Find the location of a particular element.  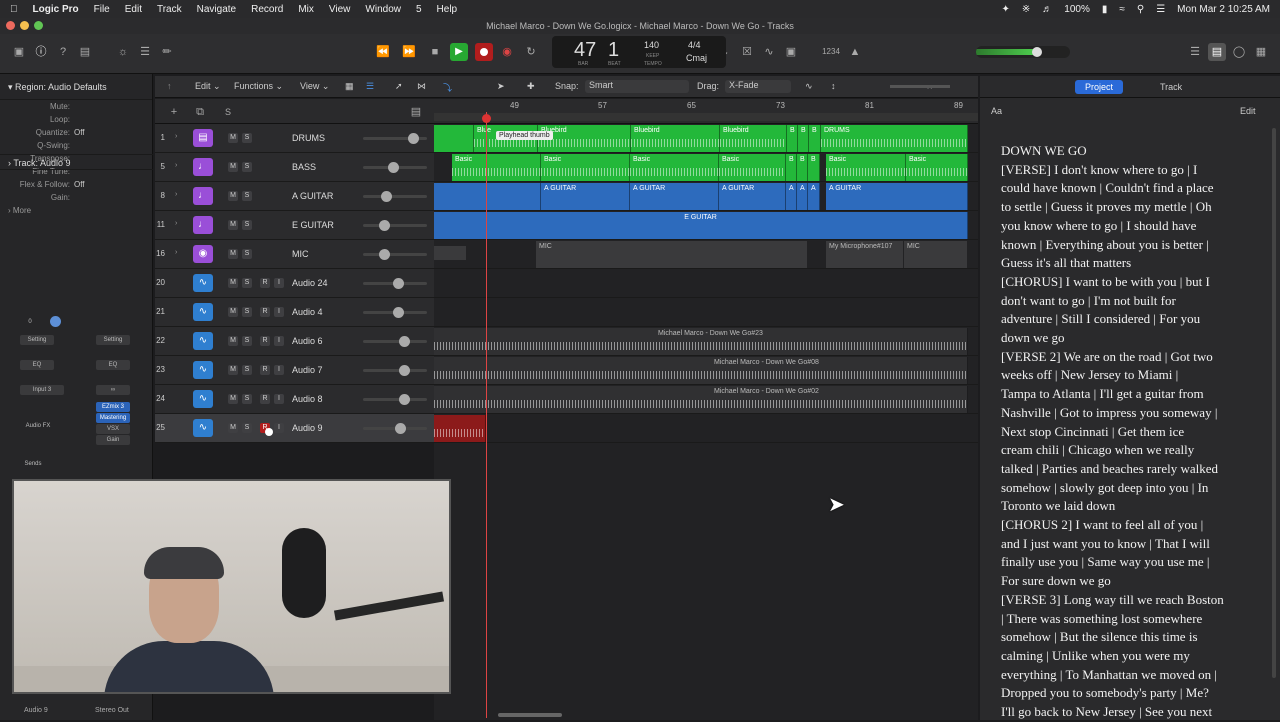

track-header-drums: 1 › ▤ M S DRUMS is located at coordinates (294, 138).